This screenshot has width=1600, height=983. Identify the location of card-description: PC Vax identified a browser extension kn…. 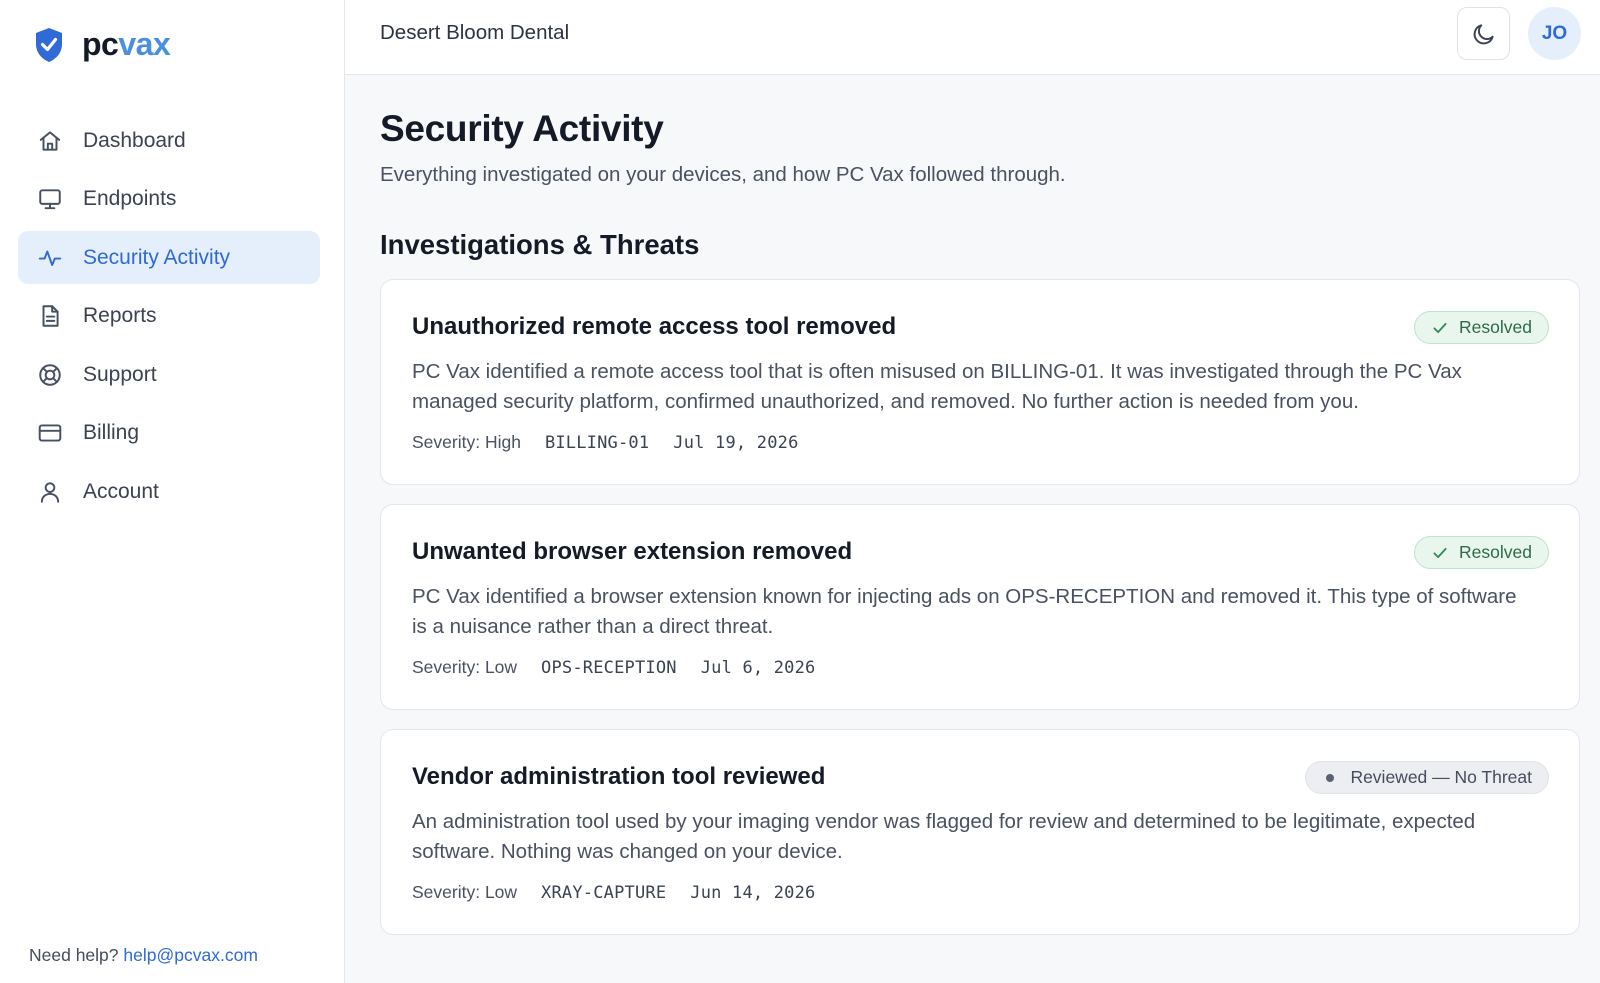
(964, 611).